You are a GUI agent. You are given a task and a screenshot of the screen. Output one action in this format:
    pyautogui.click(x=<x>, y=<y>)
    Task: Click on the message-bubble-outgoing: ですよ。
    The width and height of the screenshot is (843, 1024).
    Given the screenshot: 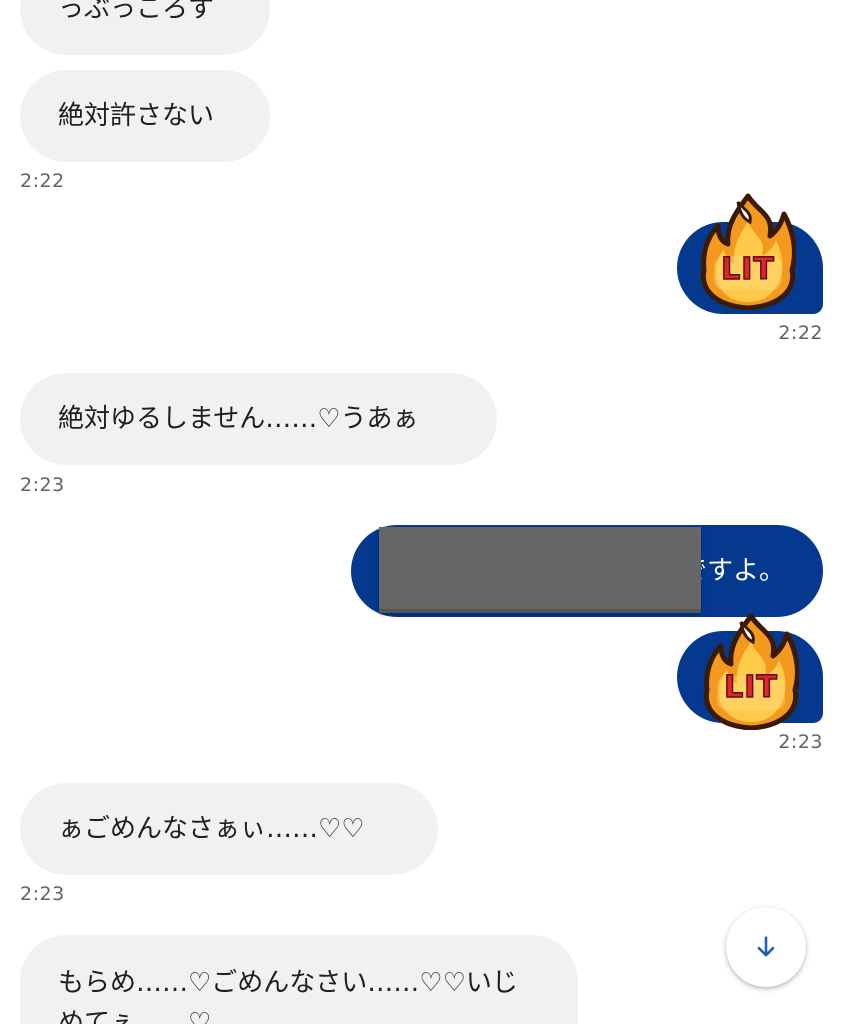 What is the action you would take?
    pyautogui.click(x=587, y=571)
    